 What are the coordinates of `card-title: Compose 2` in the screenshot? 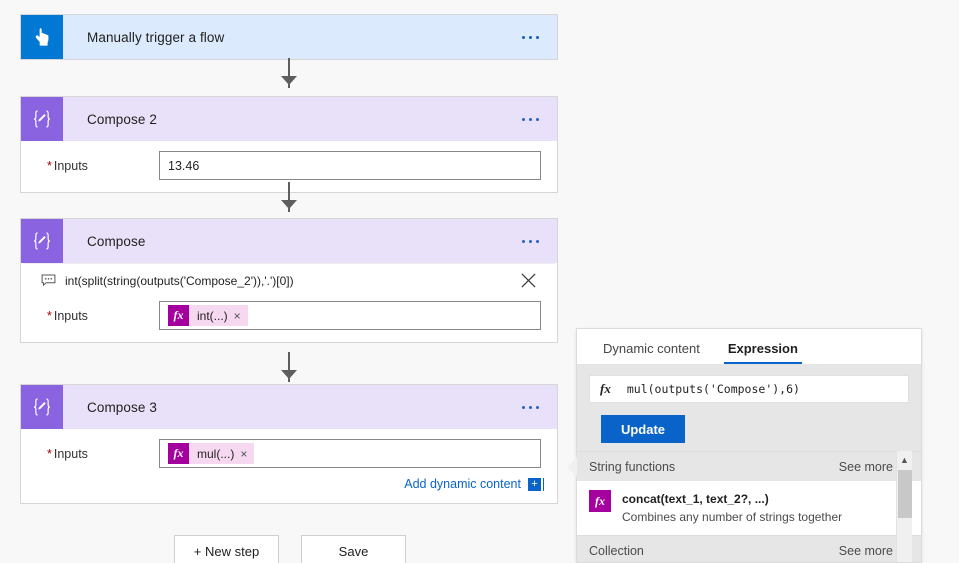 It's located at (122, 119).